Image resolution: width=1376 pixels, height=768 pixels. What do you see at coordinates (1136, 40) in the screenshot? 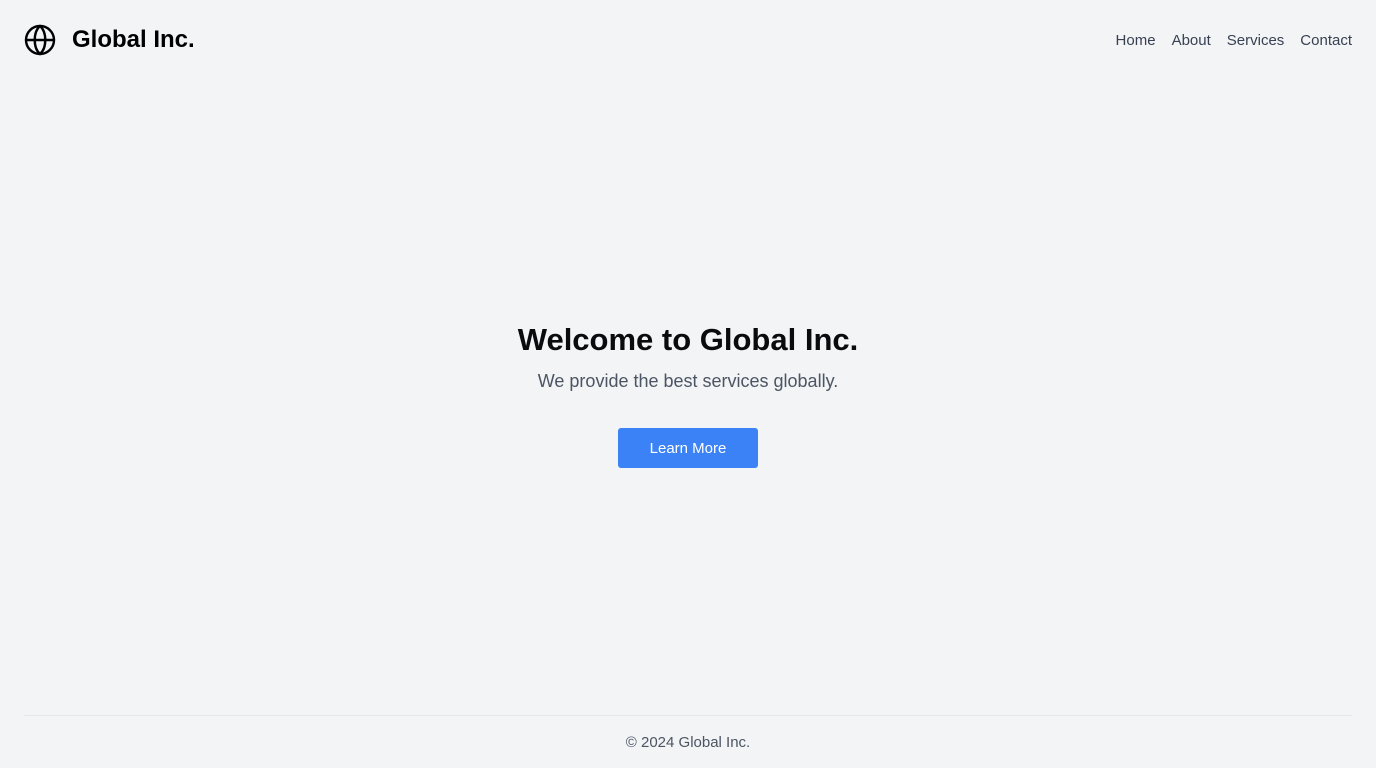
I see `nav-home-link: Home` at bounding box center [1136, 40].